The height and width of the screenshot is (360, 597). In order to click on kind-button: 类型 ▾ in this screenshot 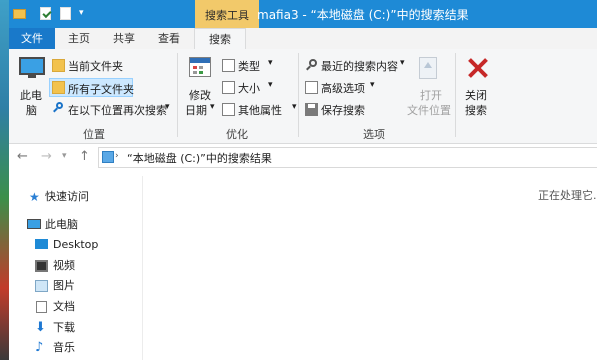, I will do `click(249, 65)`.